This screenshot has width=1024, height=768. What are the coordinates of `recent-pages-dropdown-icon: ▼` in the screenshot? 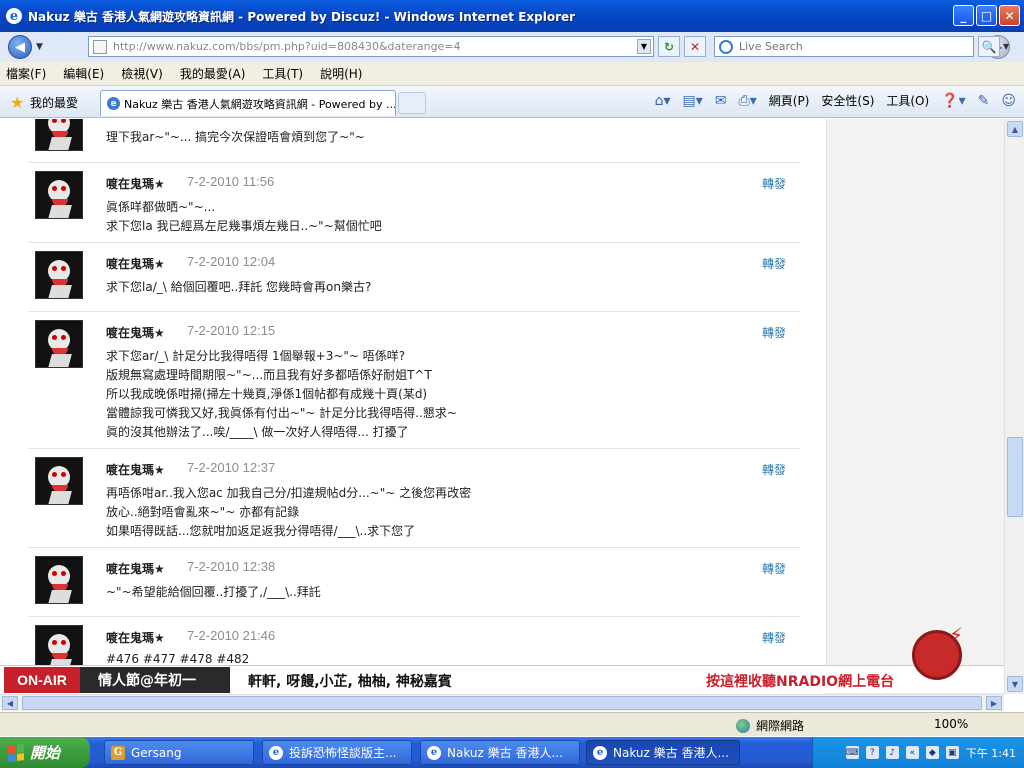 It's located at (39, 47).